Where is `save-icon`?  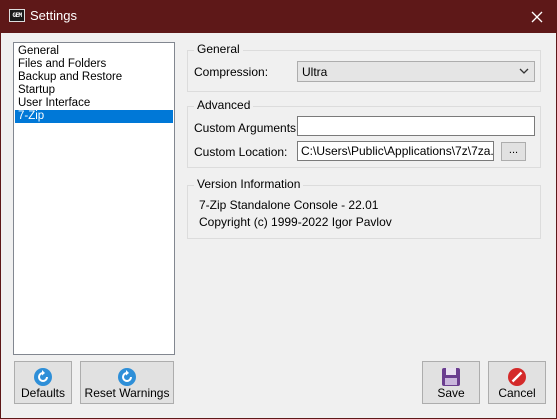
save-icon is located at coordinates (451, 377).